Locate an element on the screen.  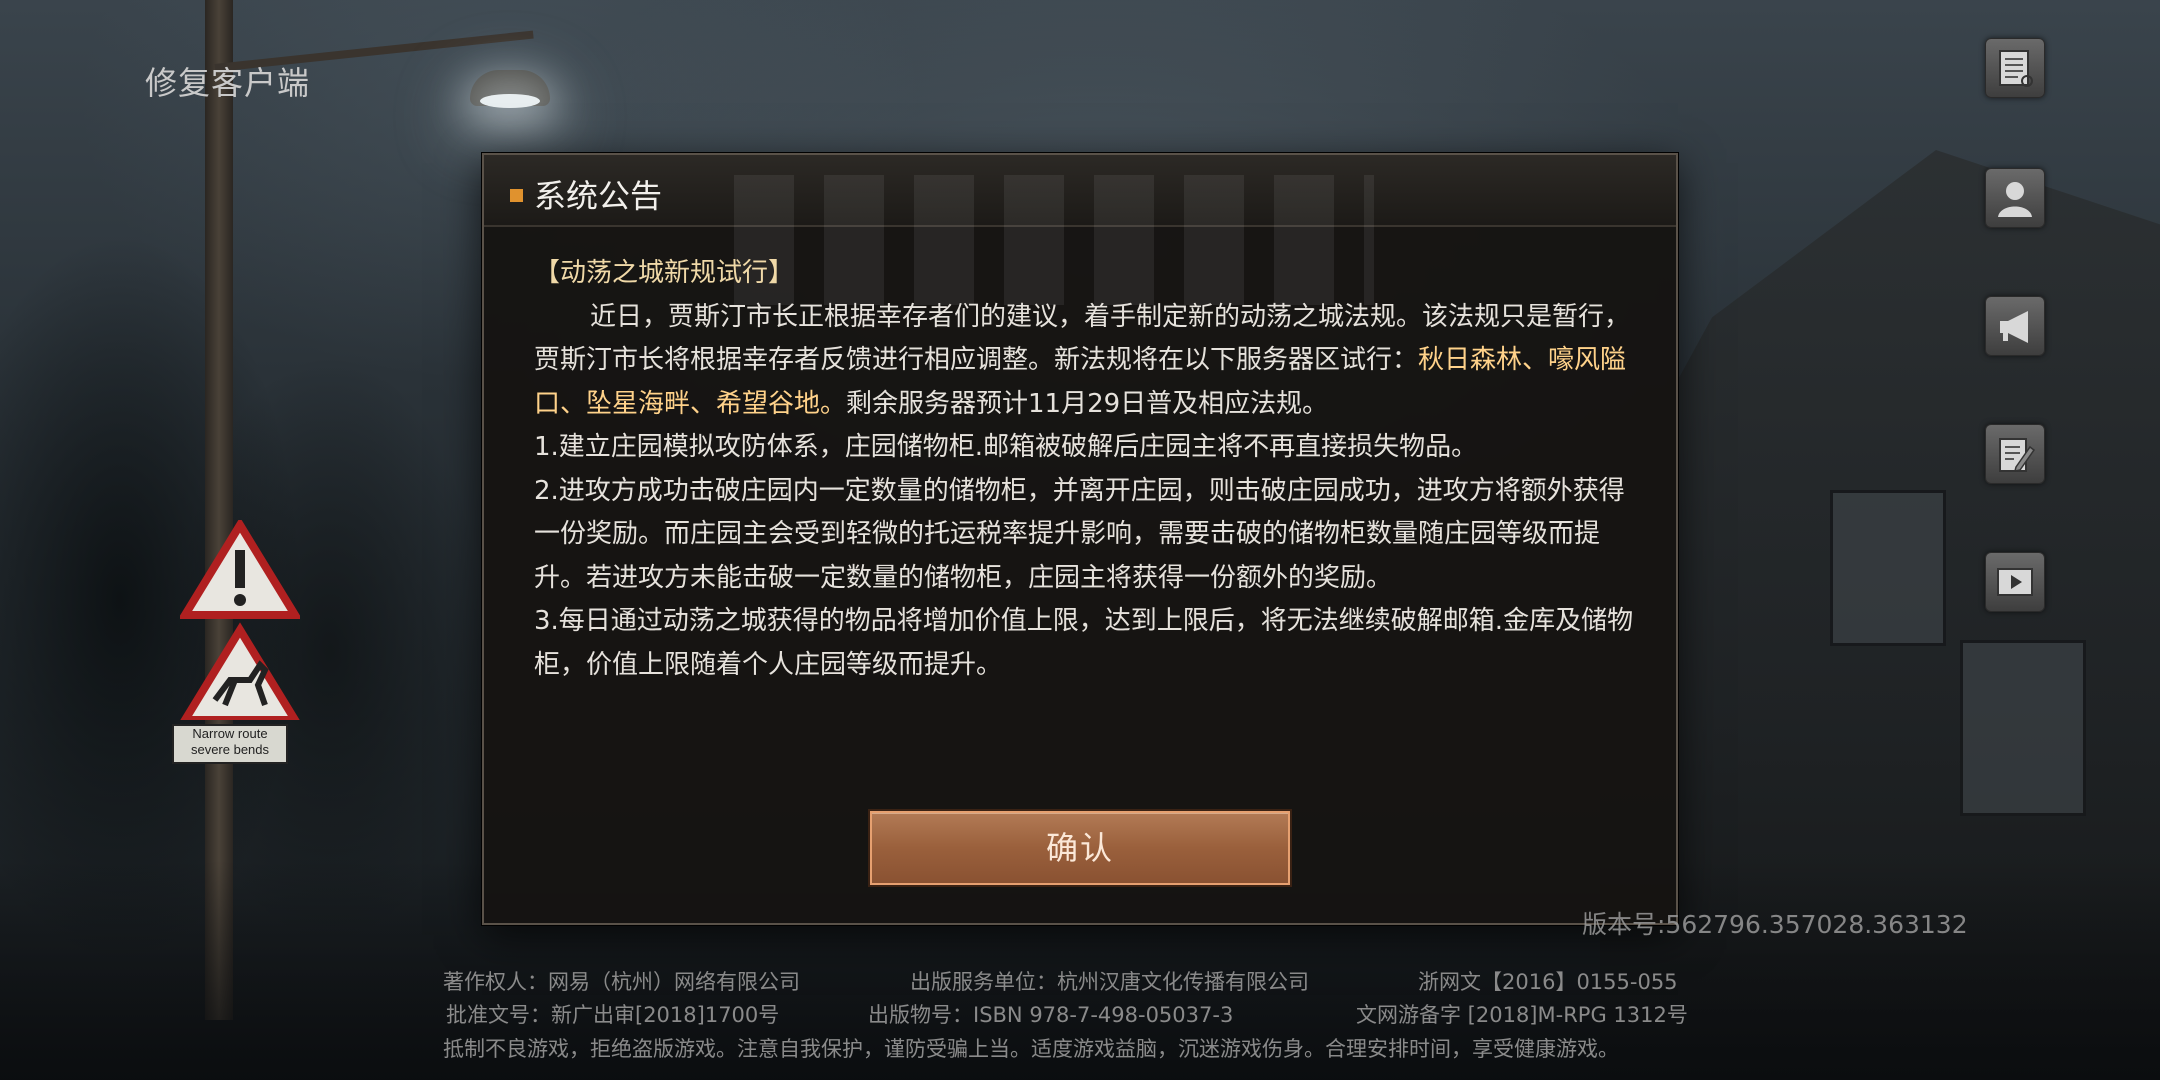
video-button is located at coordinates (2015, 582).